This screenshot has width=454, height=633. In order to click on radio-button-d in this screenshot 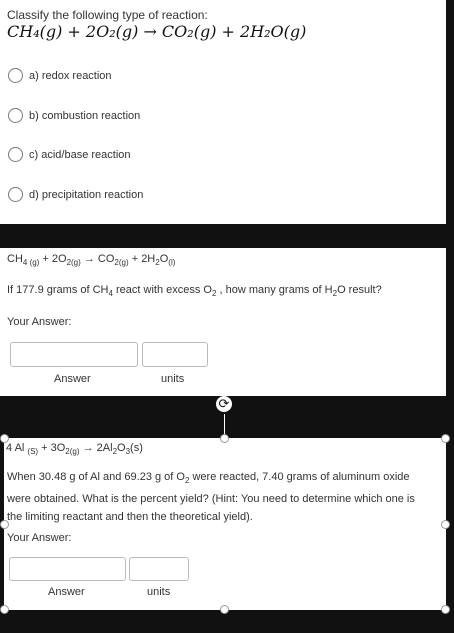, I will do `click(15, 194)`.